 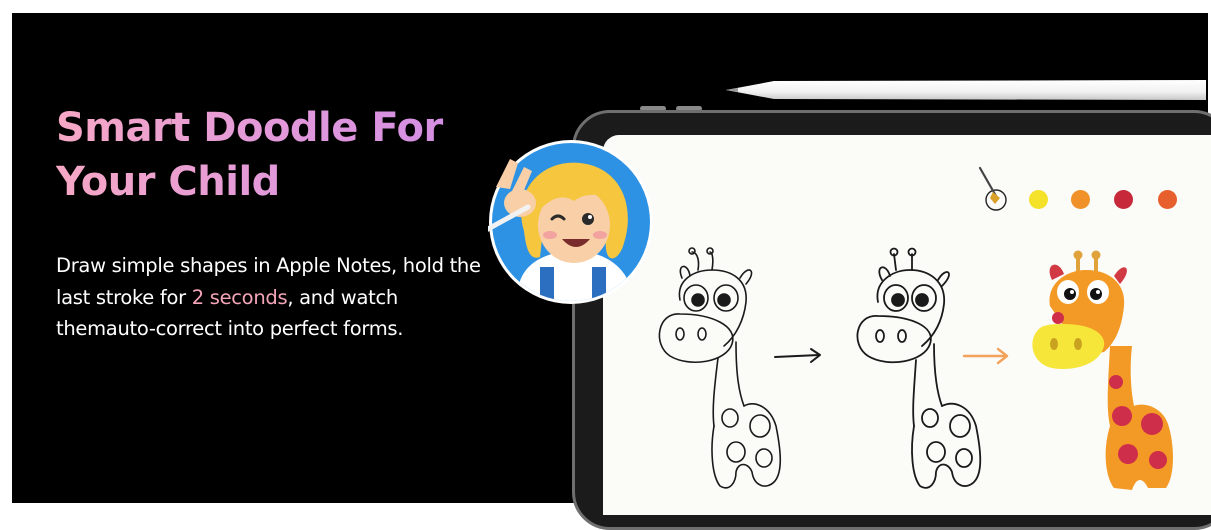 What do you see at coordinates (919, 368) in the screenshot?
I see `giraffe-sketch-clean` at bounding box center [919, 368].